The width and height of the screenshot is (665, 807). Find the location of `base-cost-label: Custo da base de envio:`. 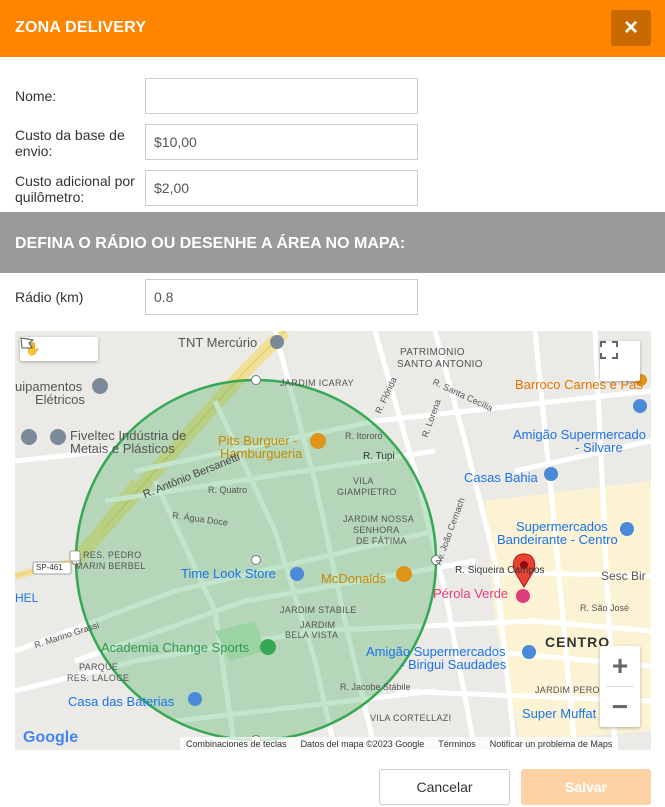

base-cost-label: Custo da base de envio: is located at coordinates (70, 143).